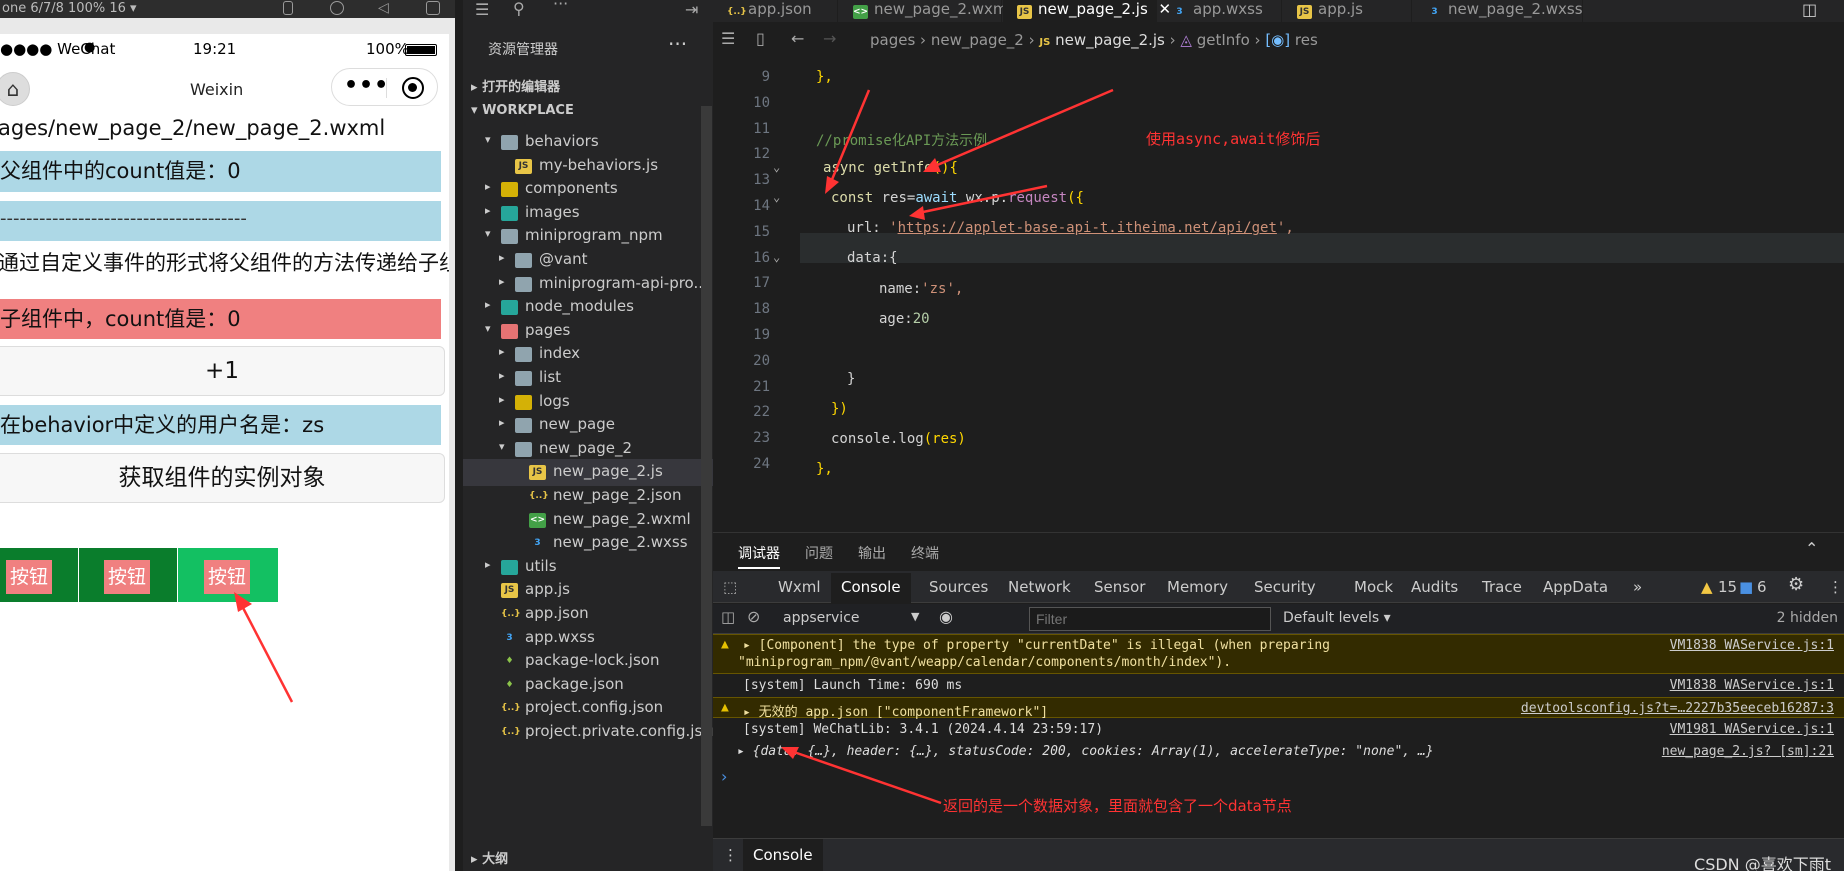 Image resolution: width=1844 pixels, height=871 pixels. What do you see at coordinates (829, 38) in the screenshot?
I see `forward-arrow-icon: →` at bounding box center [829, 38].